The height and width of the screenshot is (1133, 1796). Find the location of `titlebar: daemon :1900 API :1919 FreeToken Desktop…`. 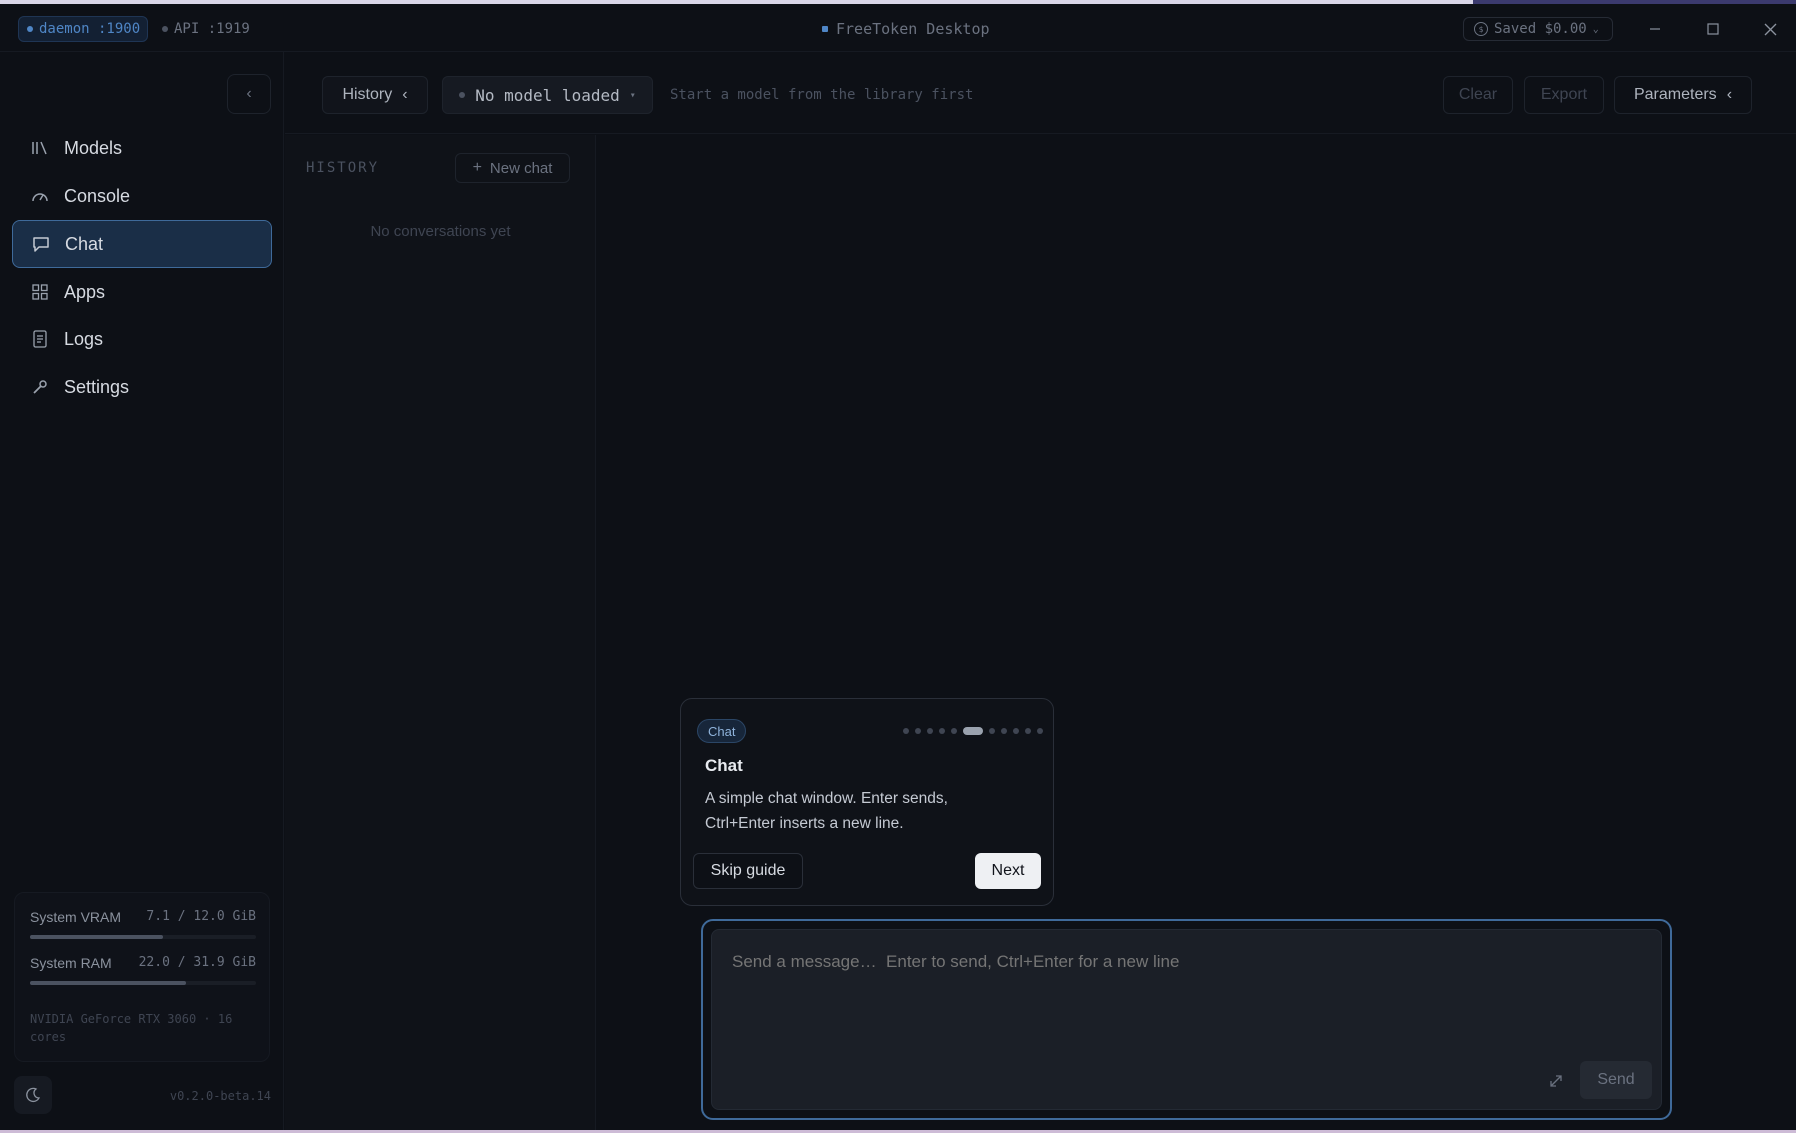

titlebar: daemon :1900 API :1919 FreeToken Desktop… is located at coordinates (898, 28).